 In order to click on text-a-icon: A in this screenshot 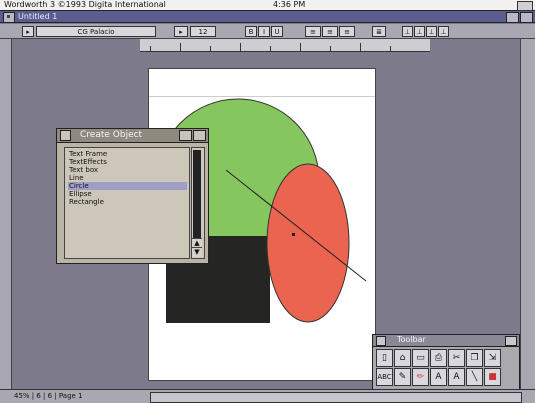, I will do `click(438, 377)`.